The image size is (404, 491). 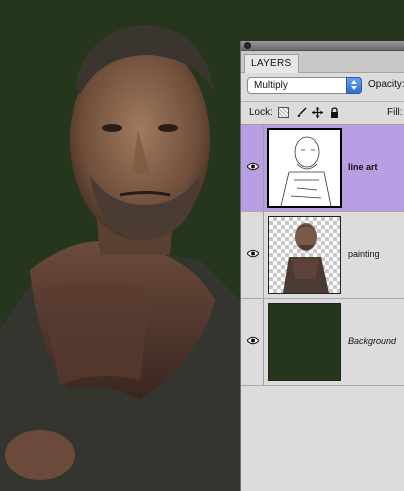 I want to click on fill-label: Fill:, so click(x=395, y=112).